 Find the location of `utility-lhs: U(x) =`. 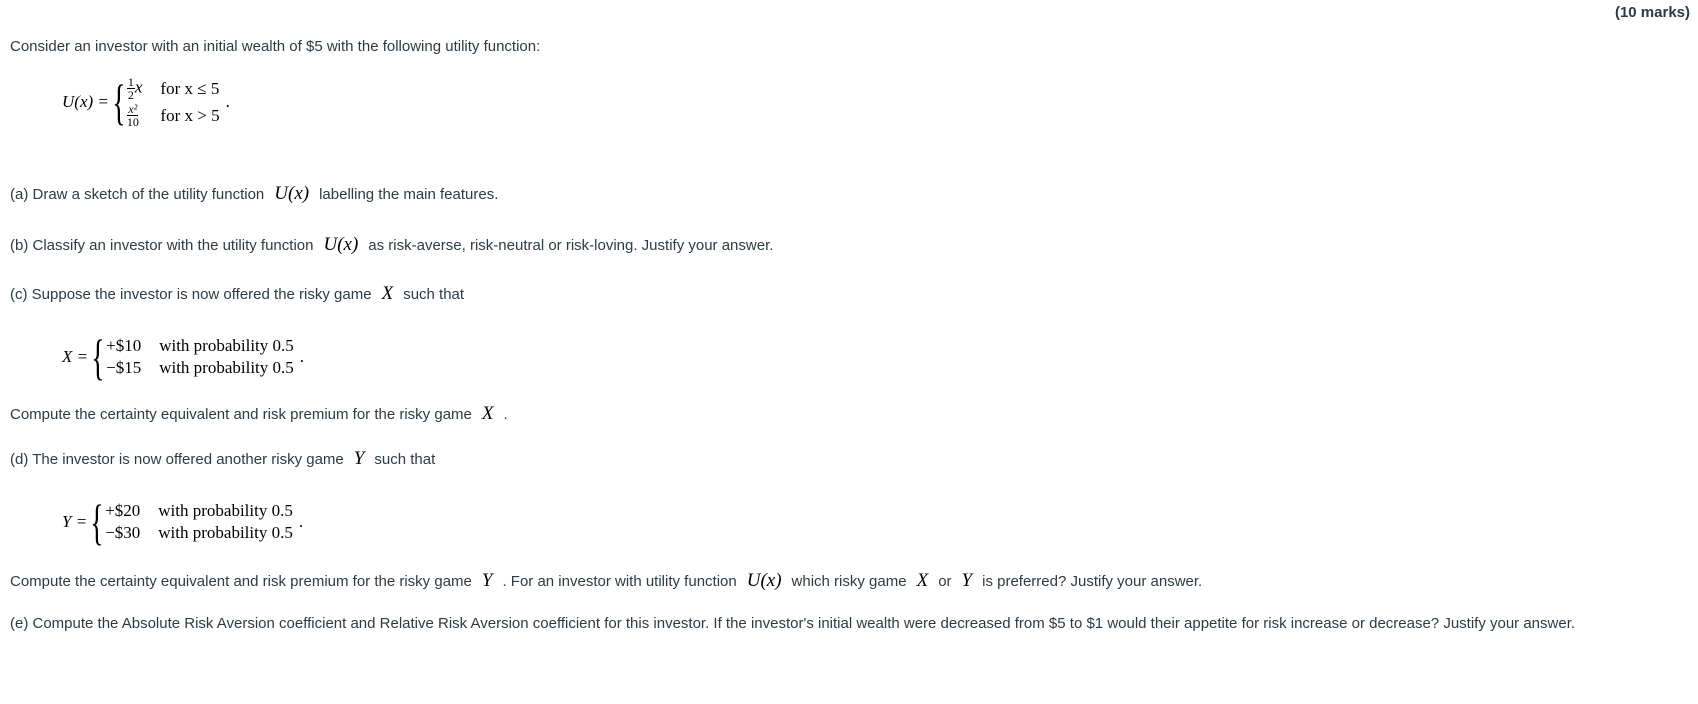

utility-lhs: U(x) = is located at coordinates (85, 101).